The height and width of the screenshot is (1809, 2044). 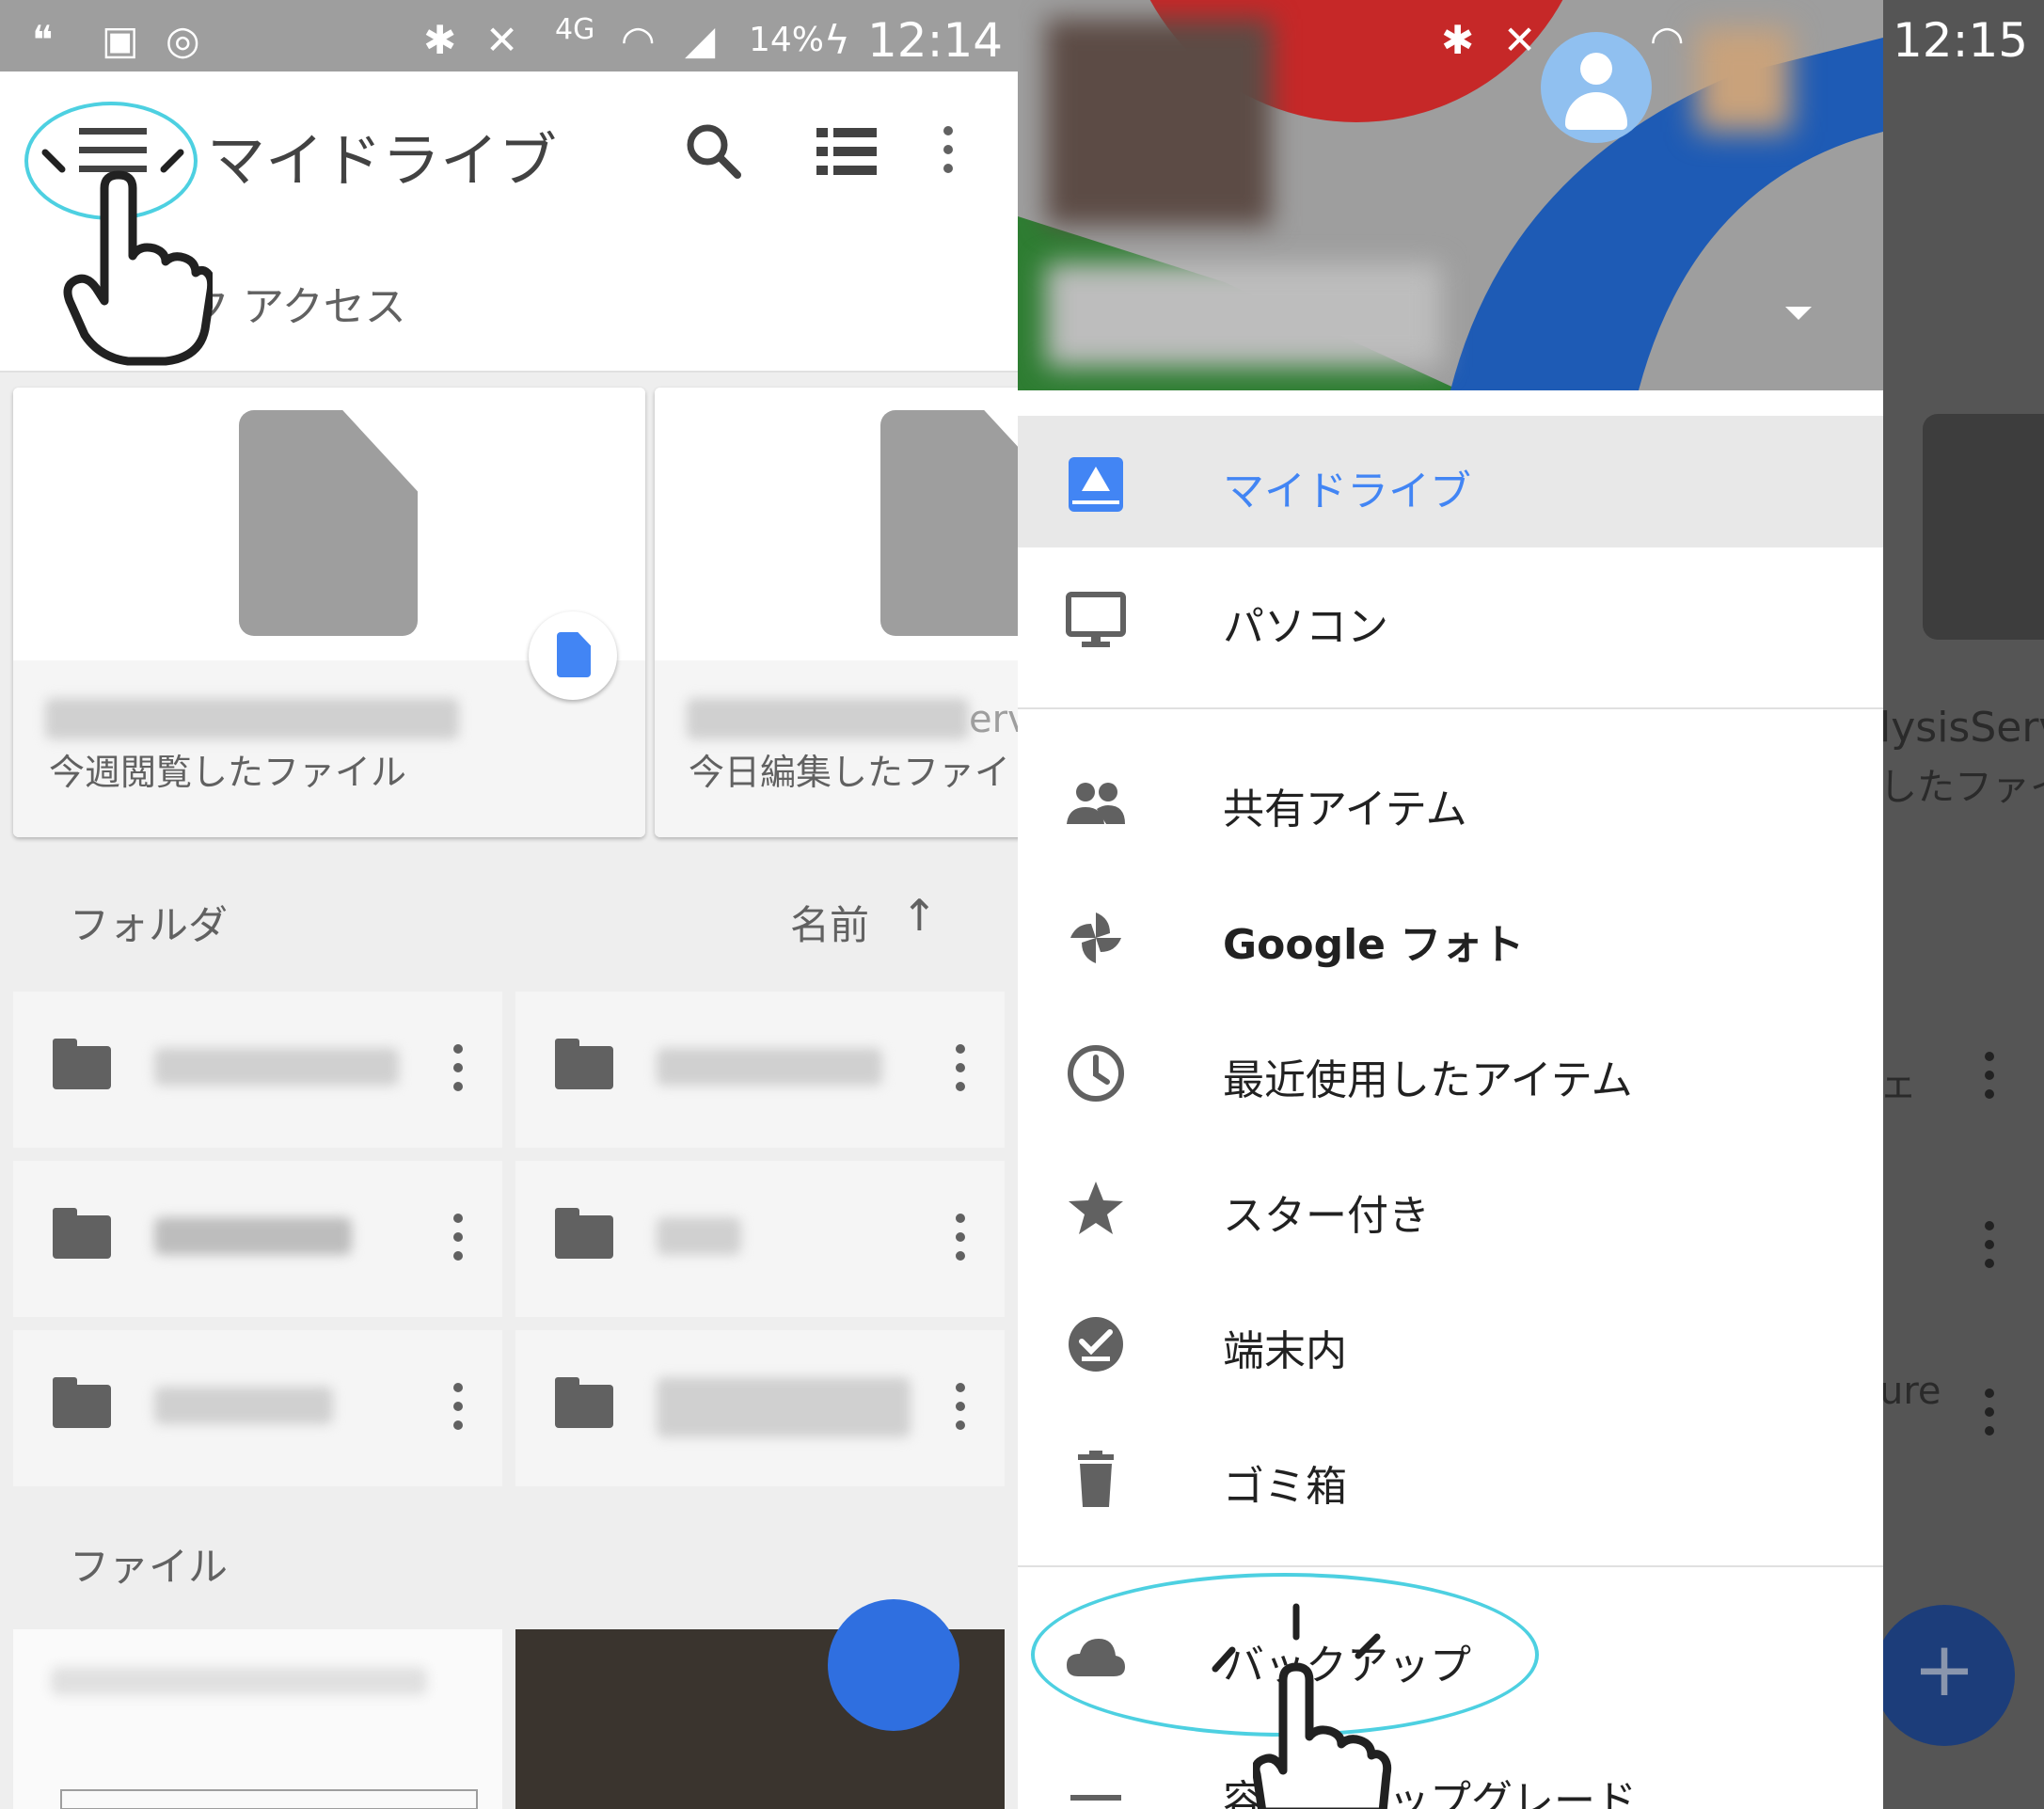 What do you see at coordinates (1096, 1479) in the screenshot?
I see `trash-icon` at bounding box center [1096, 1479].